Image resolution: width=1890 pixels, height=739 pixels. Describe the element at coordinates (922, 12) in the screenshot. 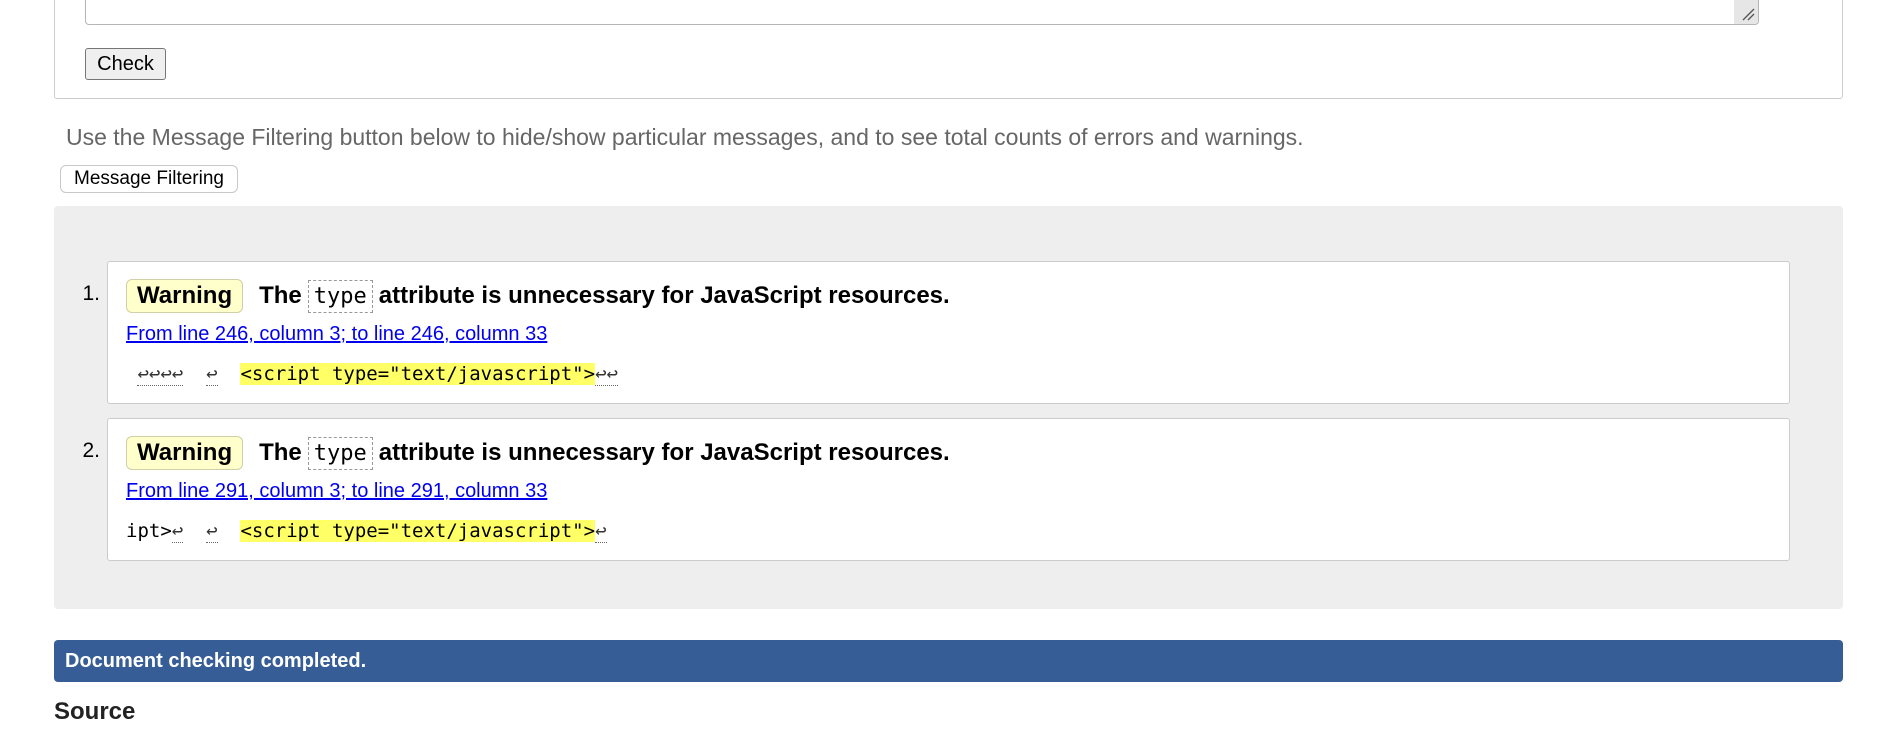

I see `source-textarea` at that location.